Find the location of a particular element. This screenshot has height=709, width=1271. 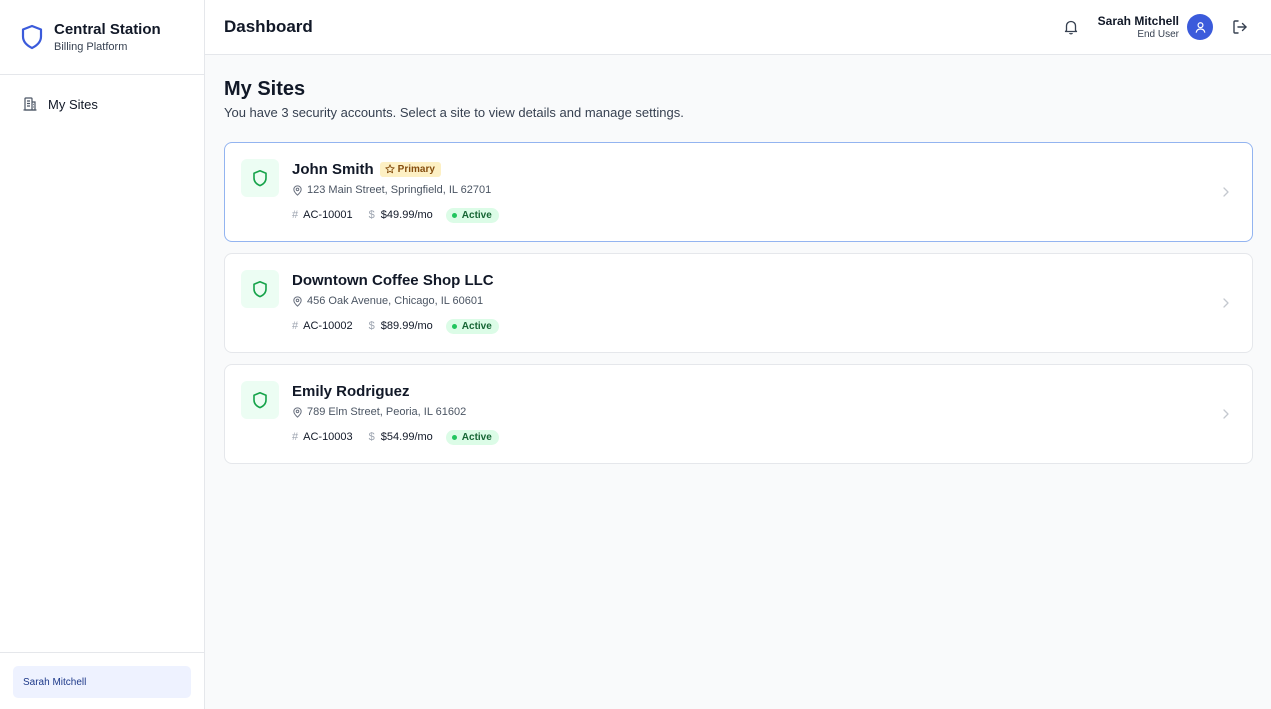

sidebar-user-chip: Sarah Mitchell is located at coordinates (102, 682).